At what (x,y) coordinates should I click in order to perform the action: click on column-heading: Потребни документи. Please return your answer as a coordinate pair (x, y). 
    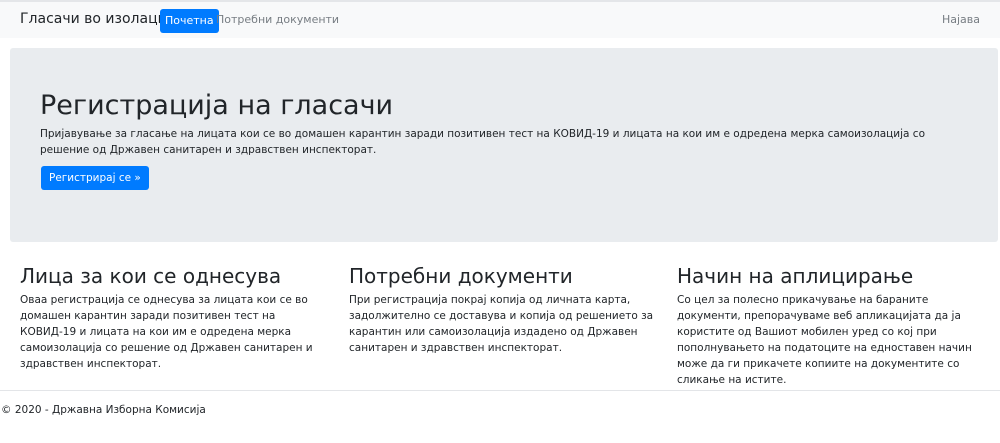
    Looking at the image, I should click on (461, 276).